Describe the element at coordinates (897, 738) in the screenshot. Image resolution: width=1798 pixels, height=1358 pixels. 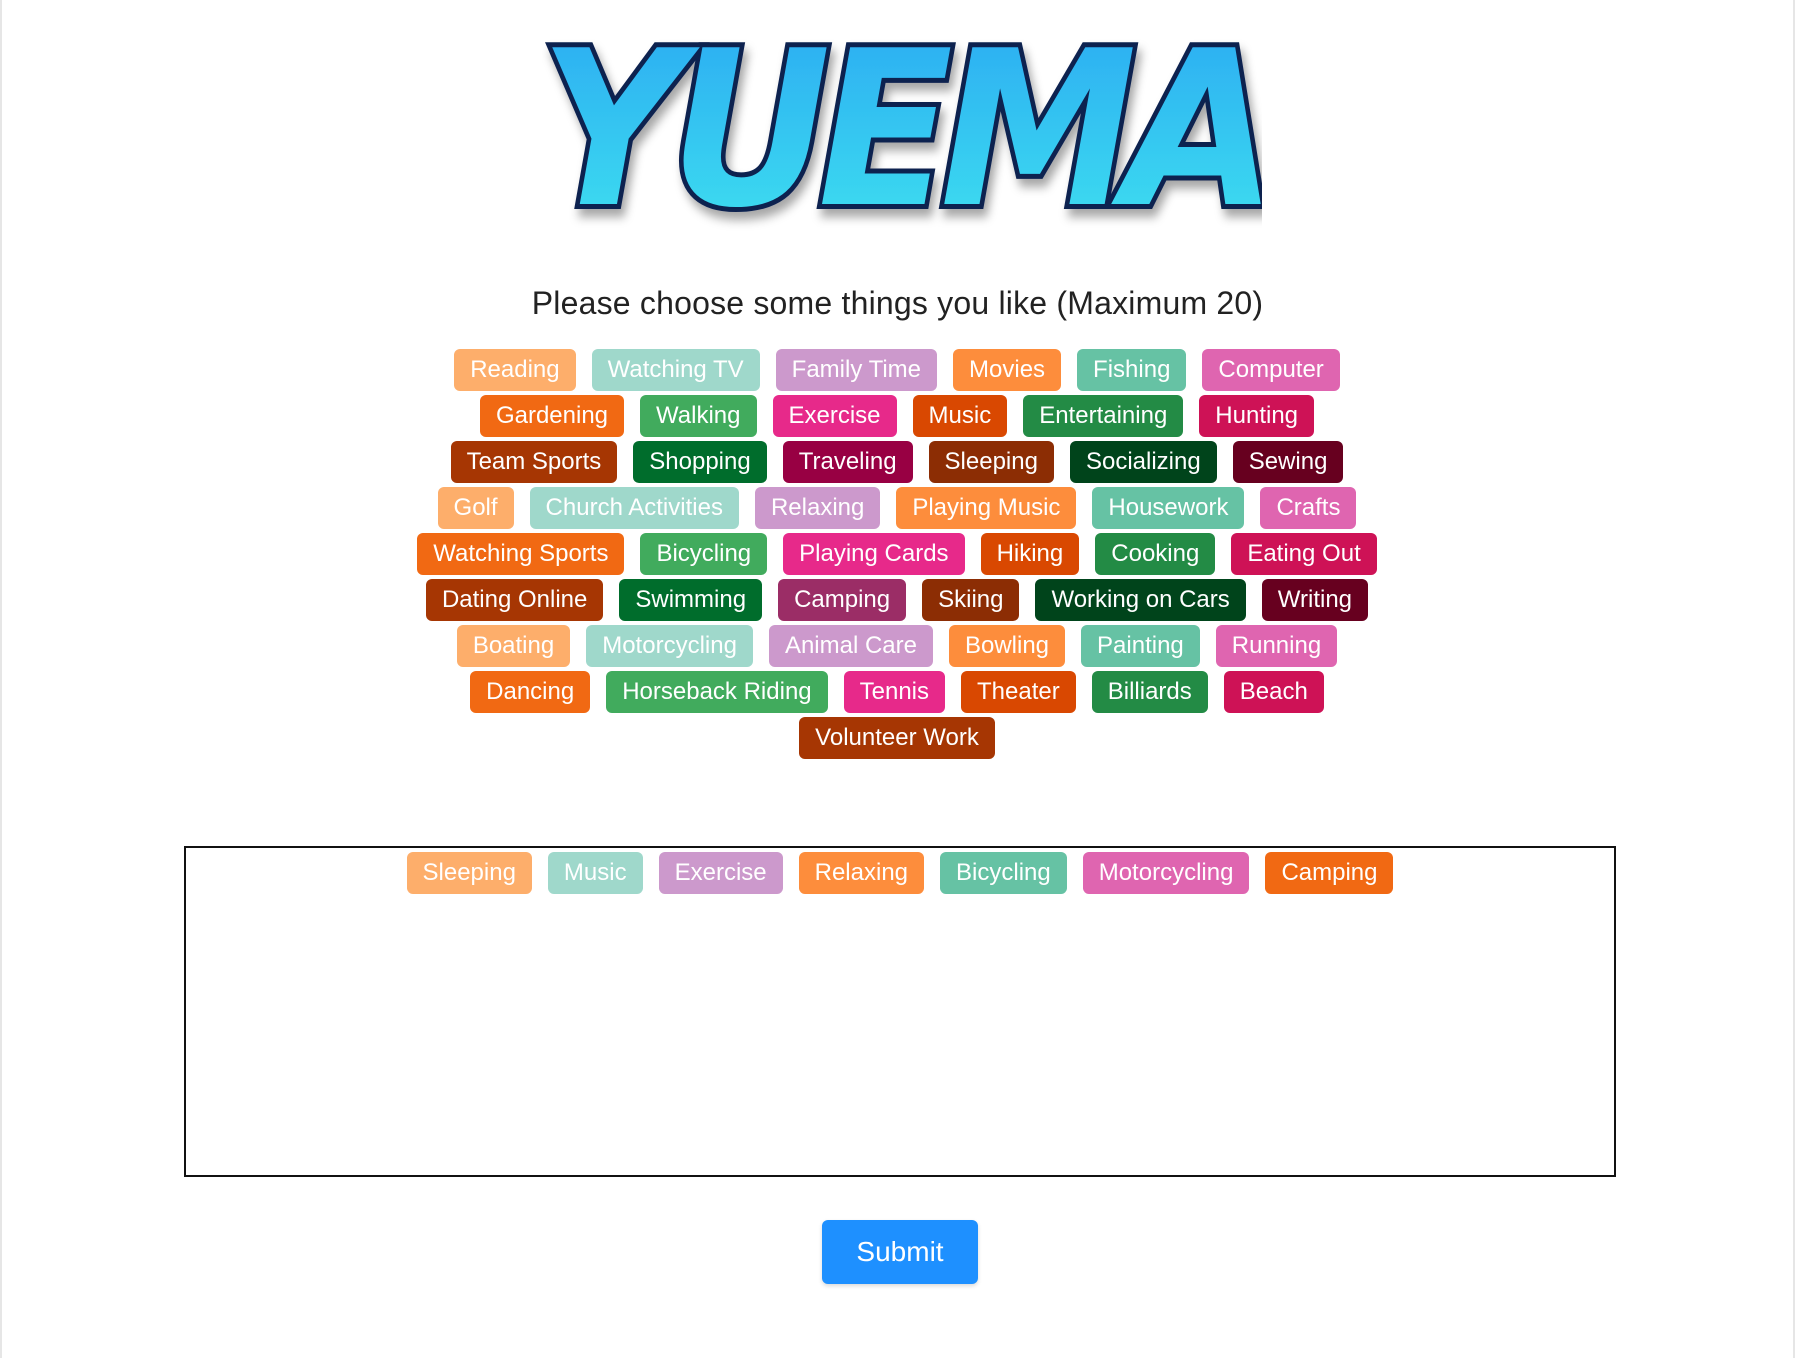
I see `interest-tag-volunteer-work: Volunteer Work` at that location.